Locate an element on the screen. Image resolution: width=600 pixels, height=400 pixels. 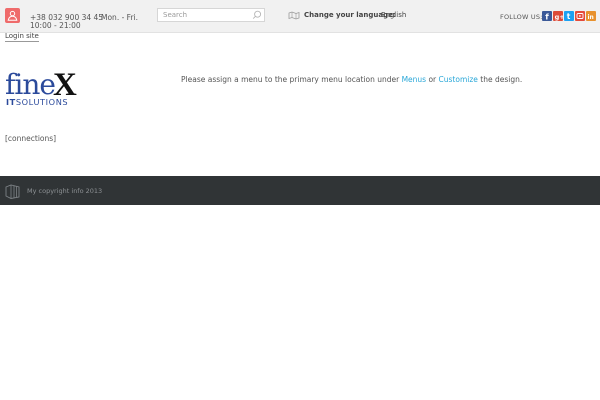
svg-text: ITSOLUTIONS is located at coordinates (37, 102).